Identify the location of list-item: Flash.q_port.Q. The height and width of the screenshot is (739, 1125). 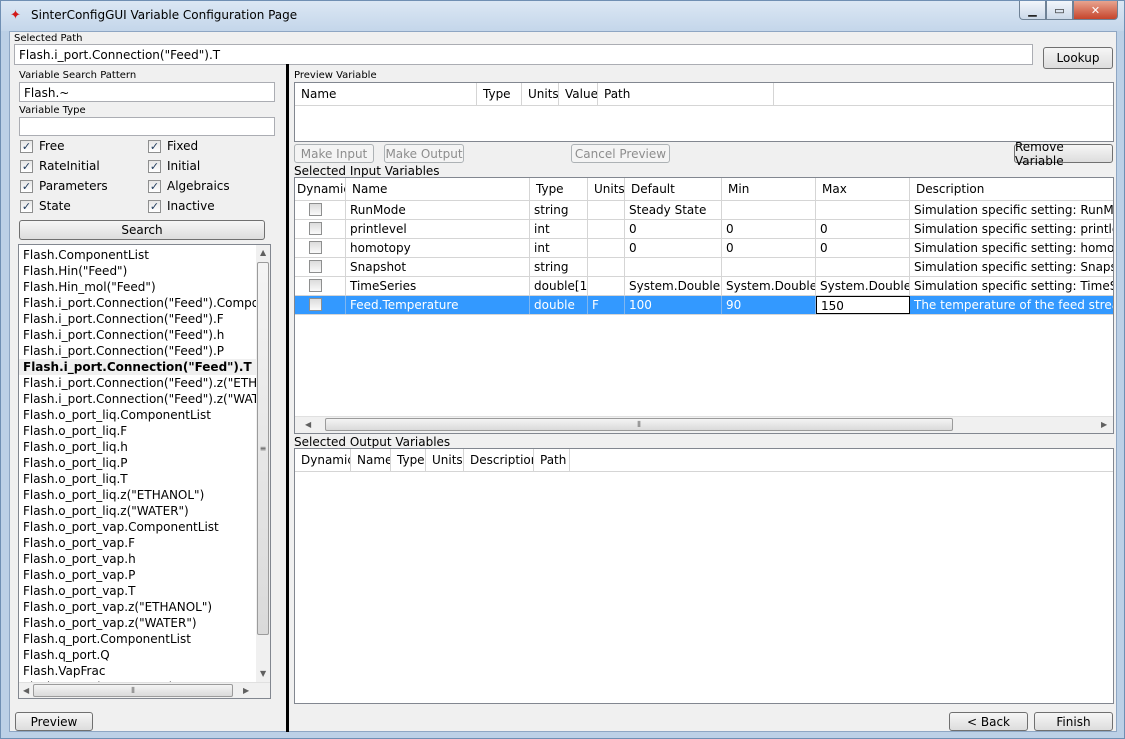
(137, 655).